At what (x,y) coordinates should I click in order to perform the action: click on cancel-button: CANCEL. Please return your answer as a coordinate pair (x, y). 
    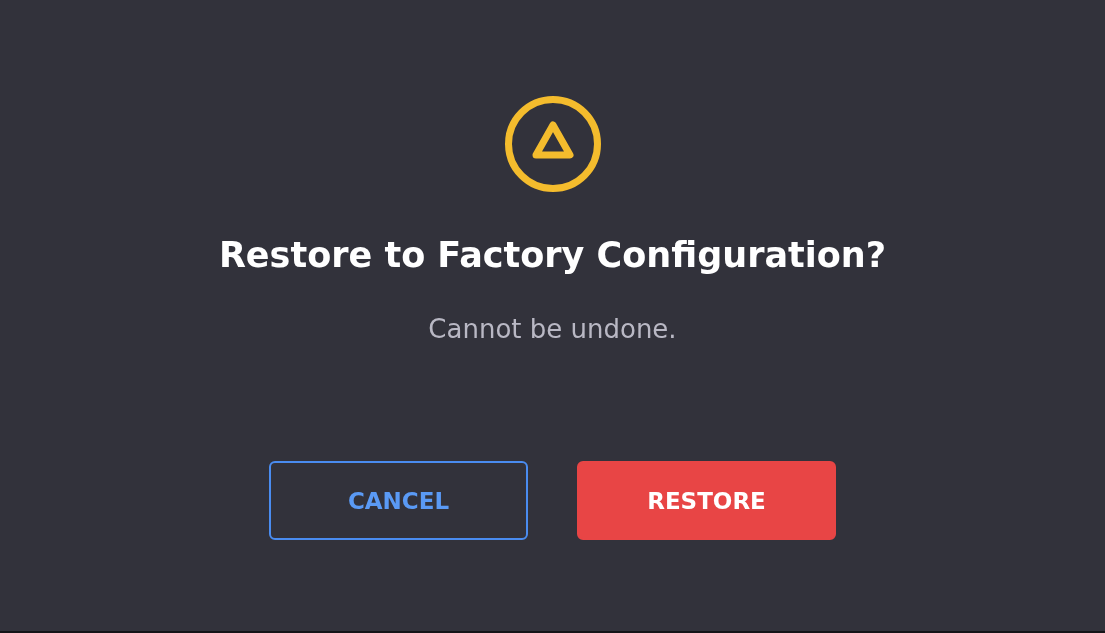
    Looking at the image, I should click on (398, 500).